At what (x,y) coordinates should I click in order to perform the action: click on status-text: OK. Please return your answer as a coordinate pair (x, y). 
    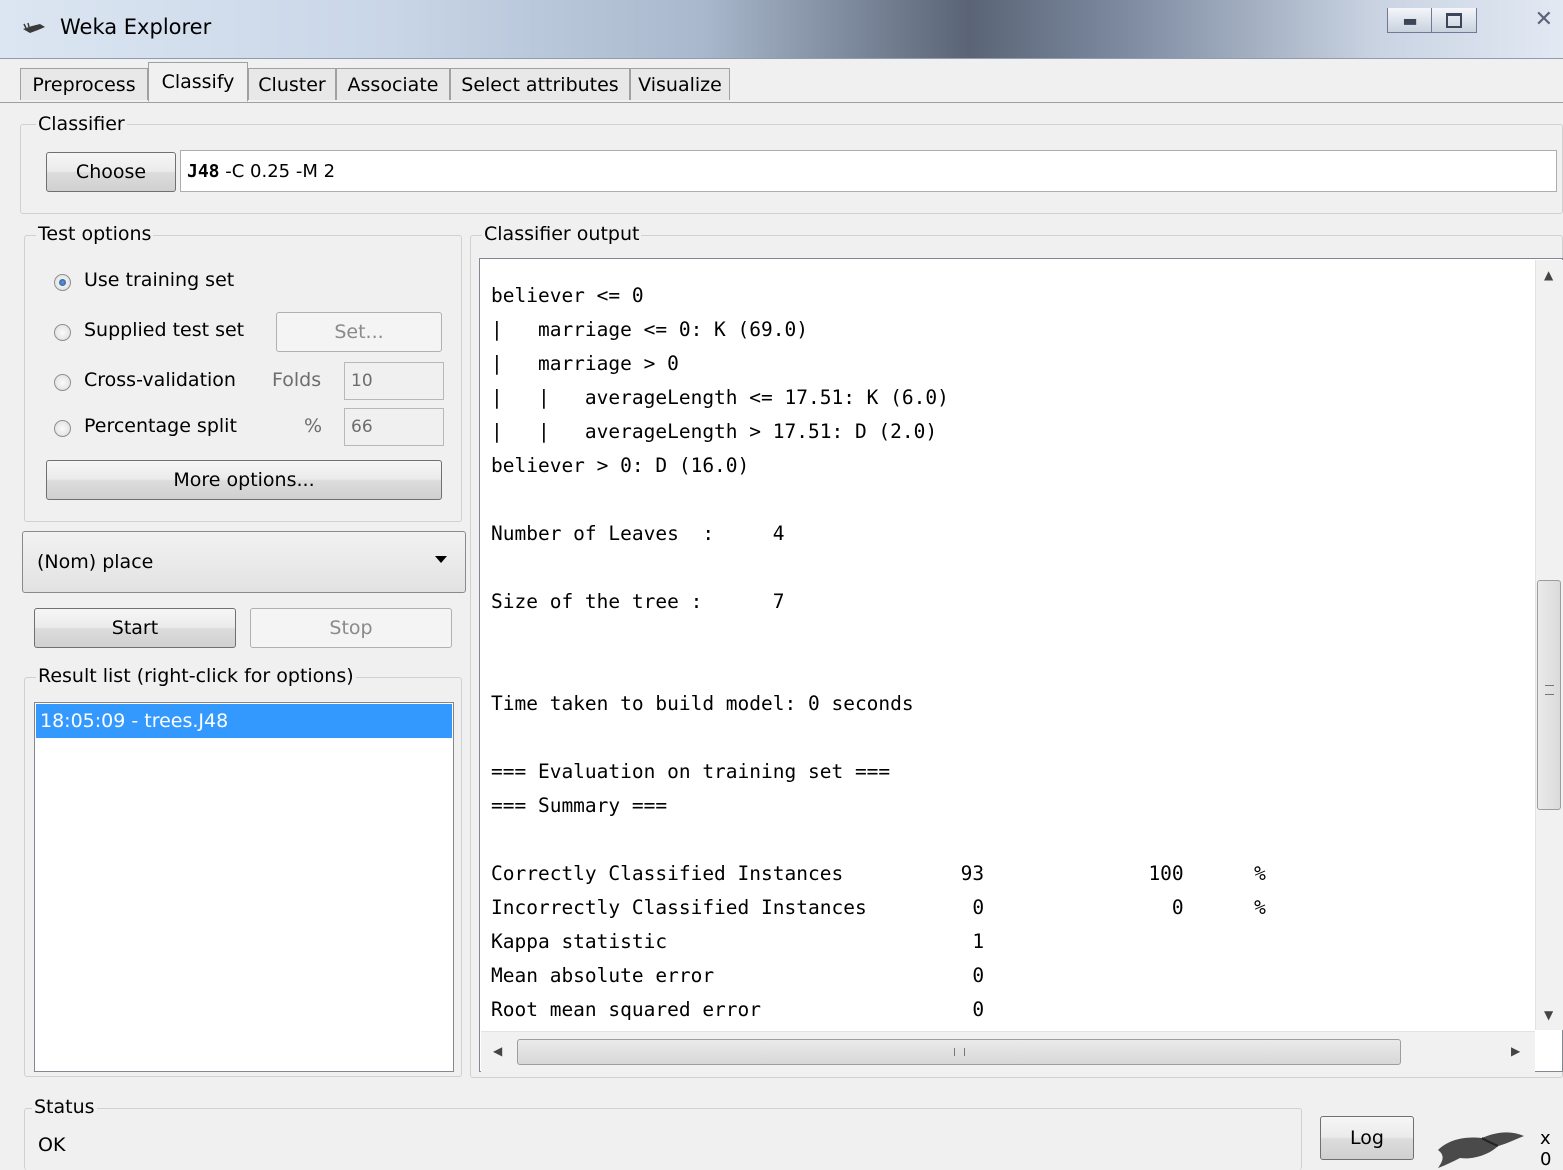
    Looking at the image, I should click on (52, 1145).